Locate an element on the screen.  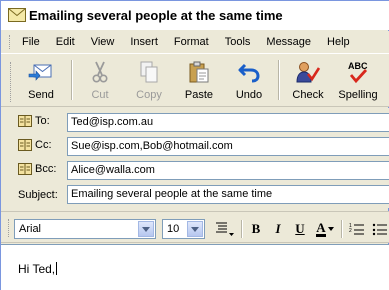
paragraph-style-icon is located at coordinates (225, 229).